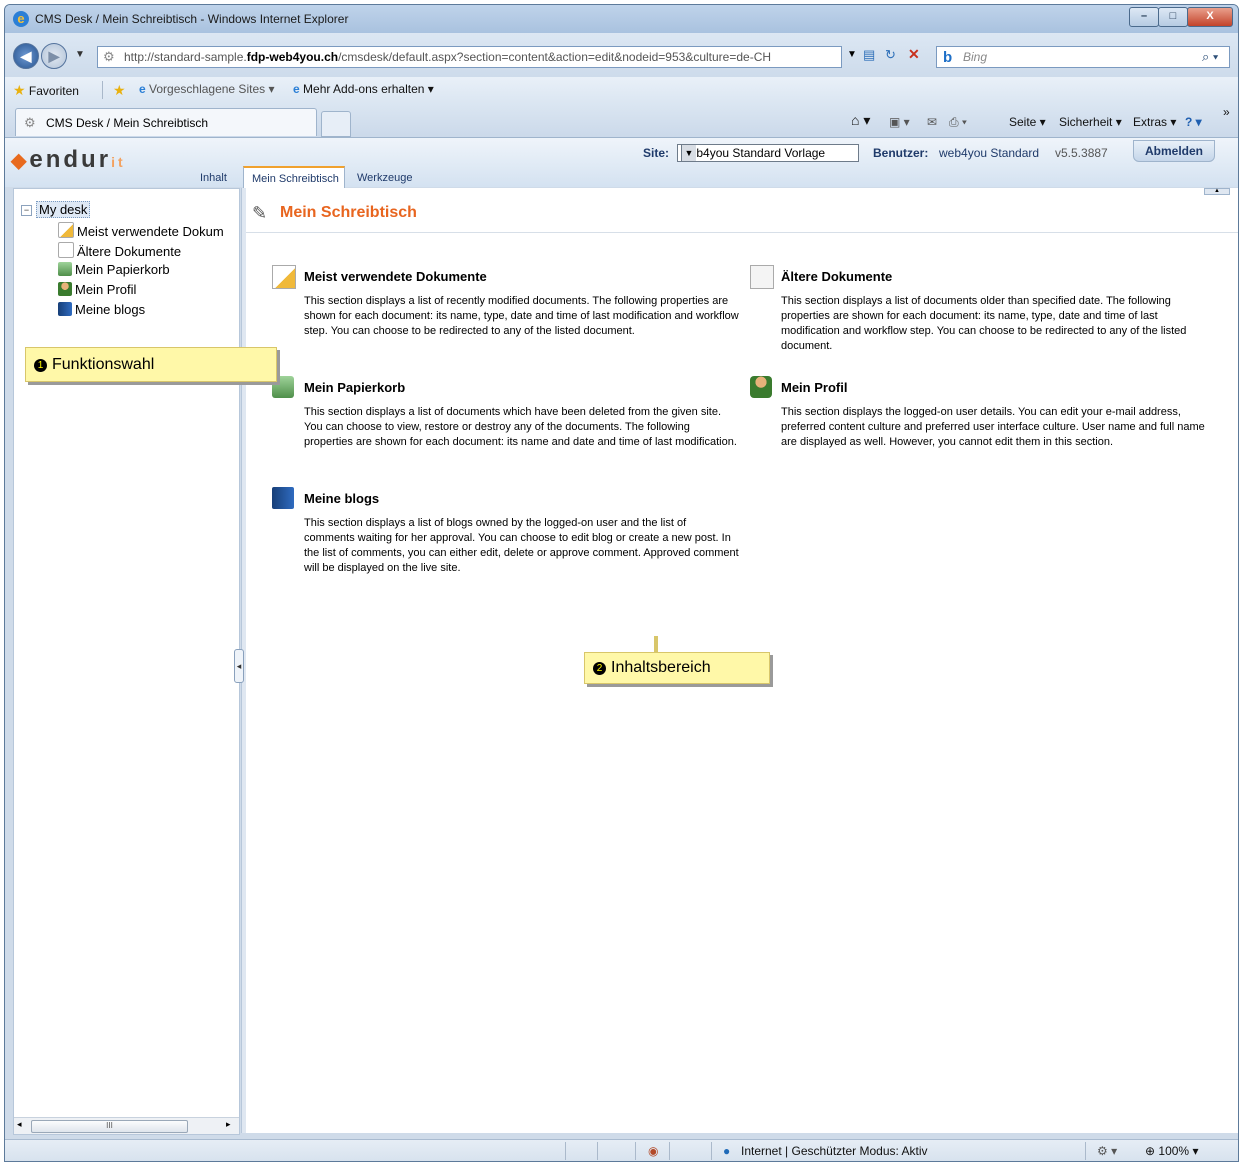 The width and height of the screenshot is (1241, 1162). What do you see at coordinates (1210, 17) in the screenshot?
I see `close-button: X` at bounding box center [1210, 17].